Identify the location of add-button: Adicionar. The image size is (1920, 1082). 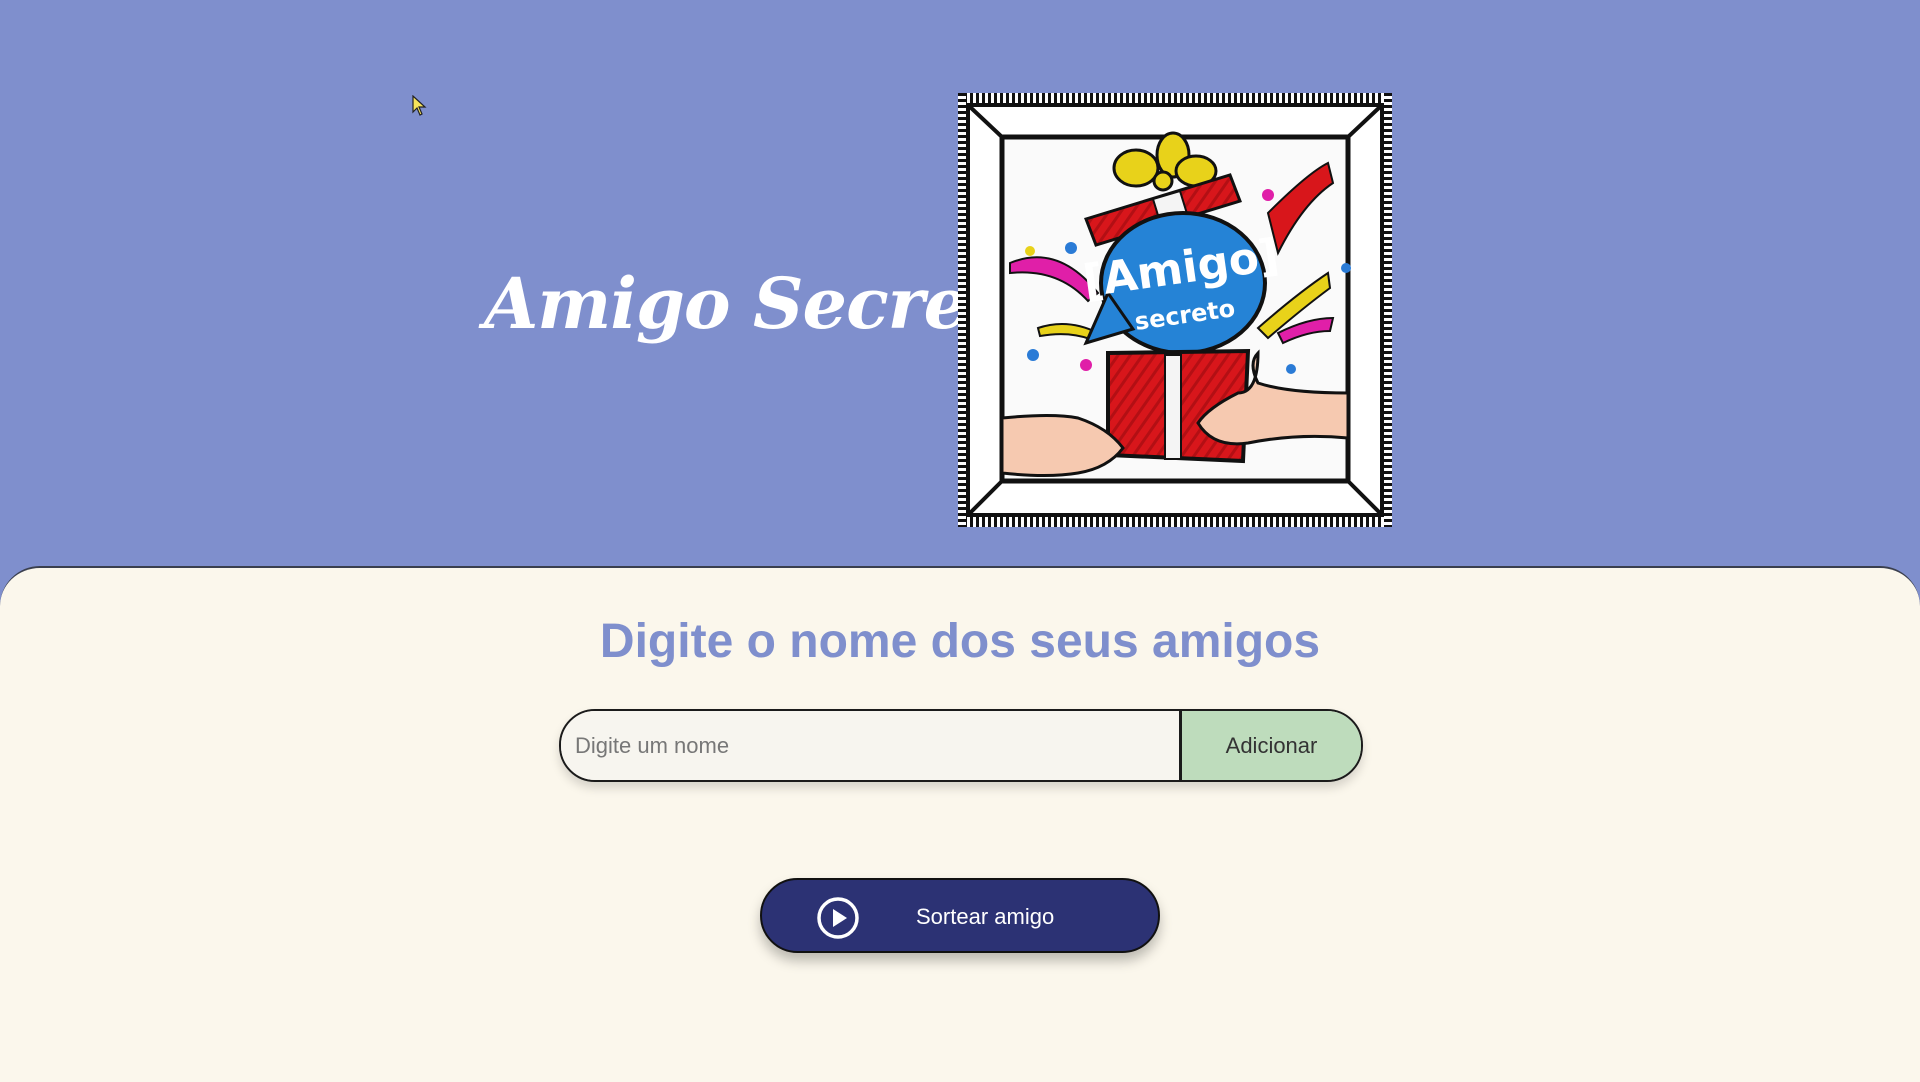
(1270, 745).